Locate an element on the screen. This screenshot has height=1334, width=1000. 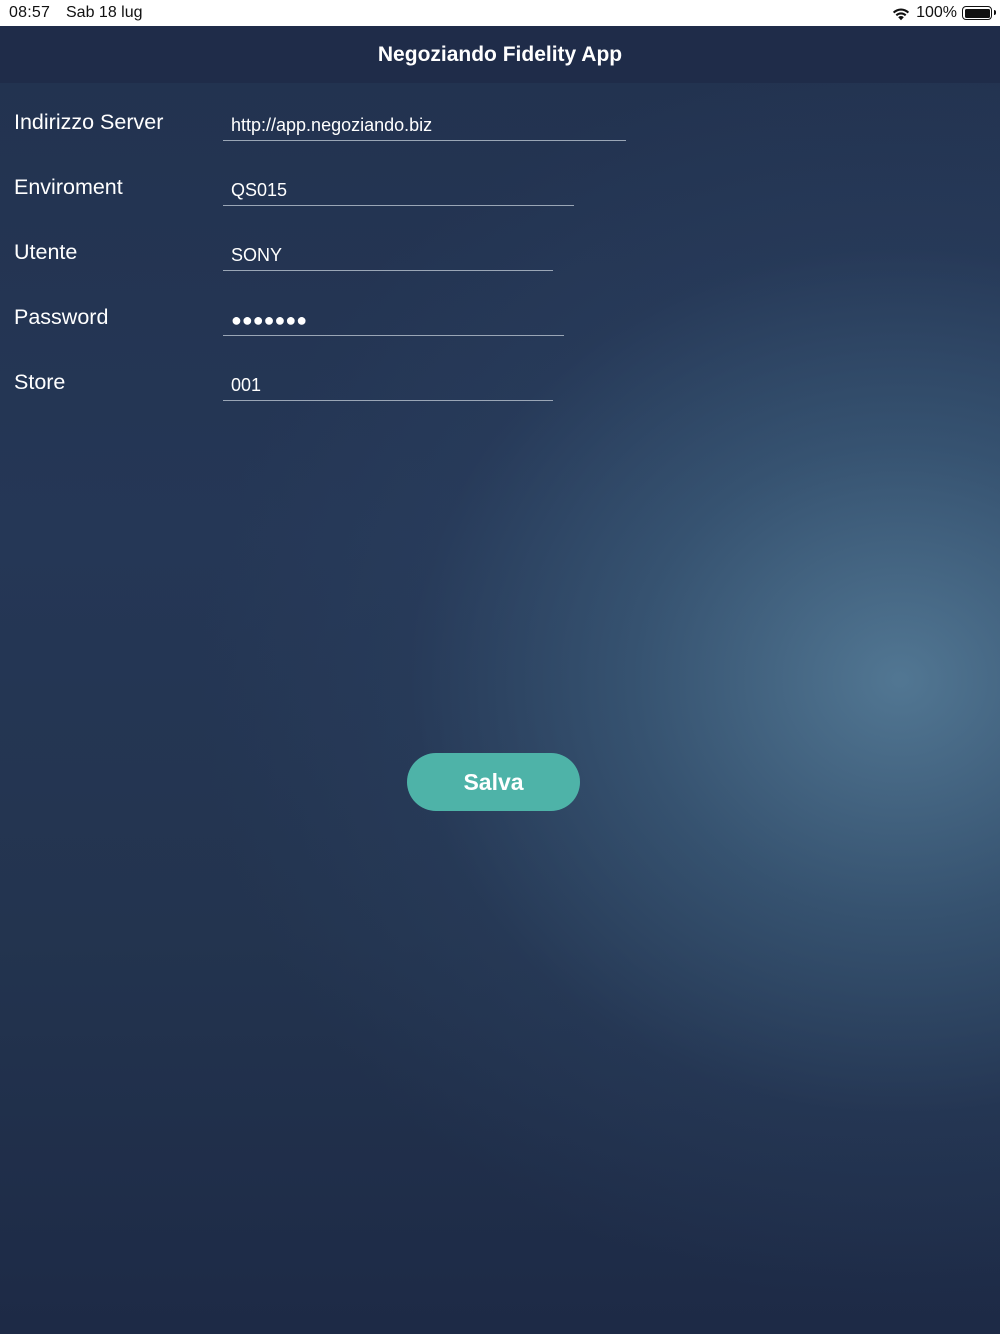
status-indicators: 100% is located at coordinates (943, 13).